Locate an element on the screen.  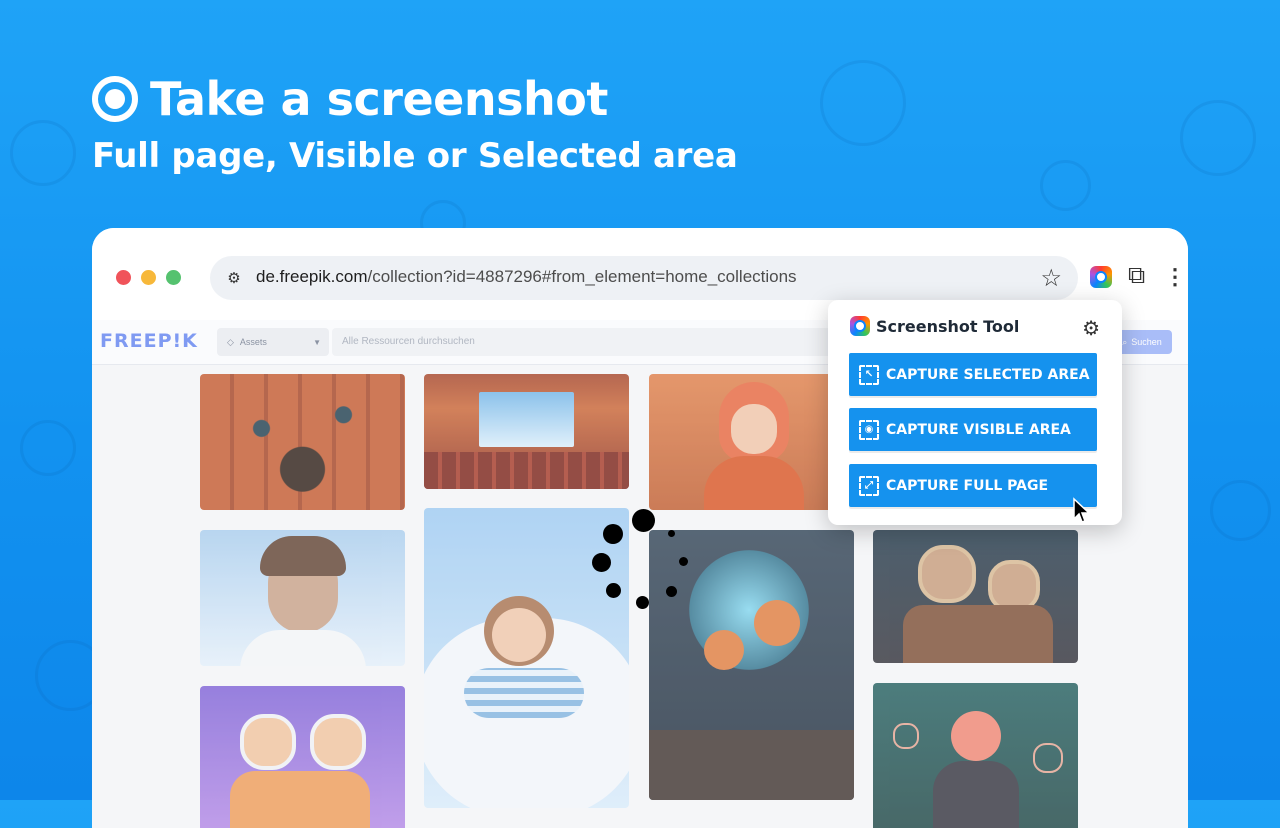
popup-header: Screenshot Tool is located at coordinates (934, 326).